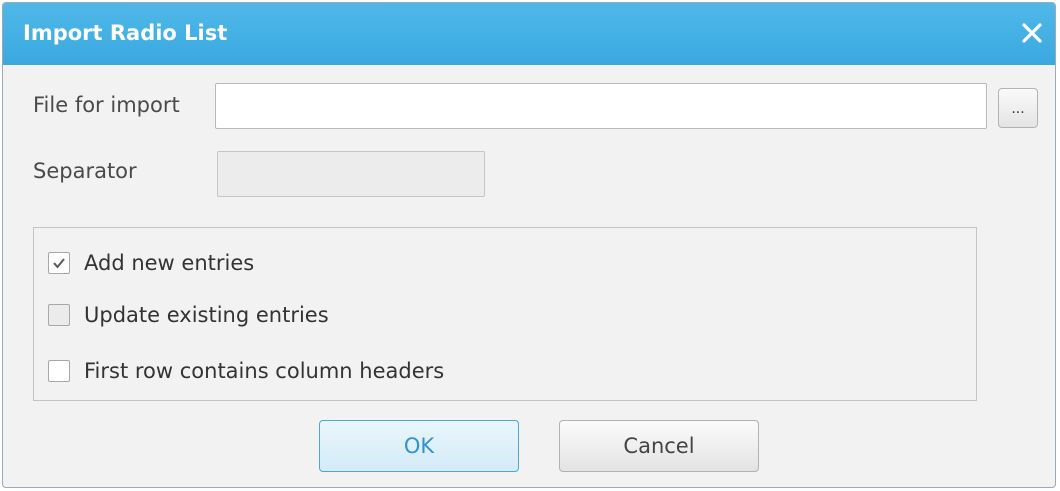  Describe the element at coordinates (85, 171) in the screenshot. I see `separator-label: Separator` at that location.